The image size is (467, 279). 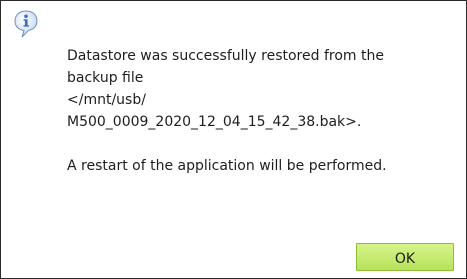 I want to click on message-line: backup file, so click(x=105, y=78).